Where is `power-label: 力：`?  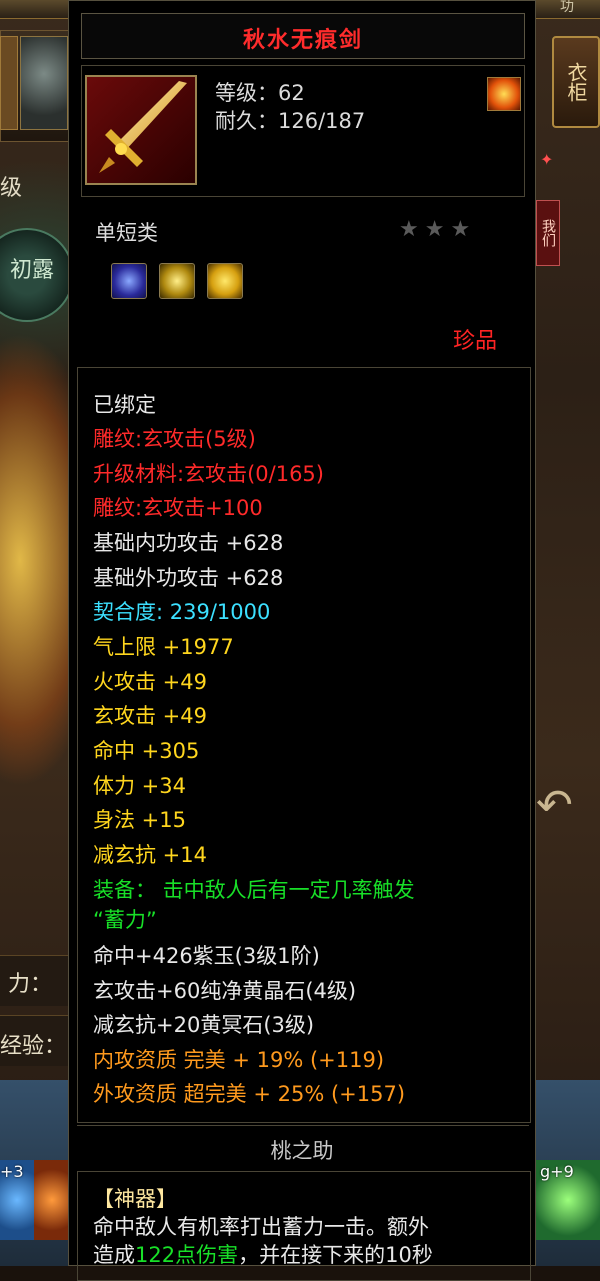 power-label: 力： is located at coordinates (30, 984).